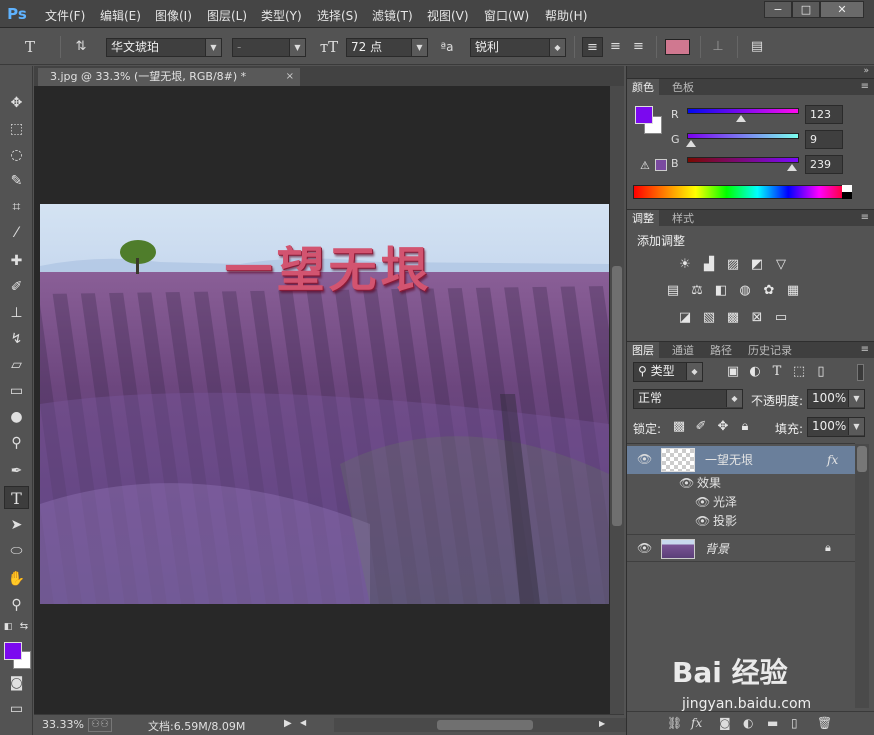 Image resolution: width=874 pixels, height=735 pixels. What do you see at coordinates (24, 627) in the screenshot?
I see `swap-colors-icon: ⇆` at bounding box center [24, 627].